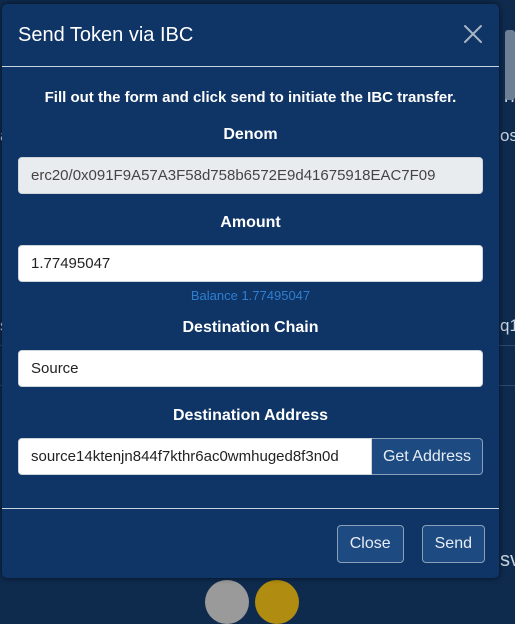 Image resolution: width=515 pixels, height=624 pixels. I want to click on background-text: sv, so click(507, 560).